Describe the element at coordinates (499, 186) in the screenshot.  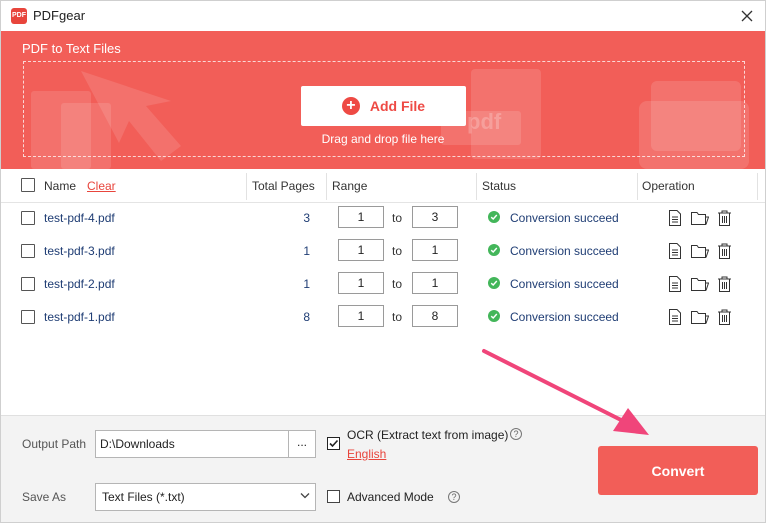
I see `column-header-status: Status` at that location.